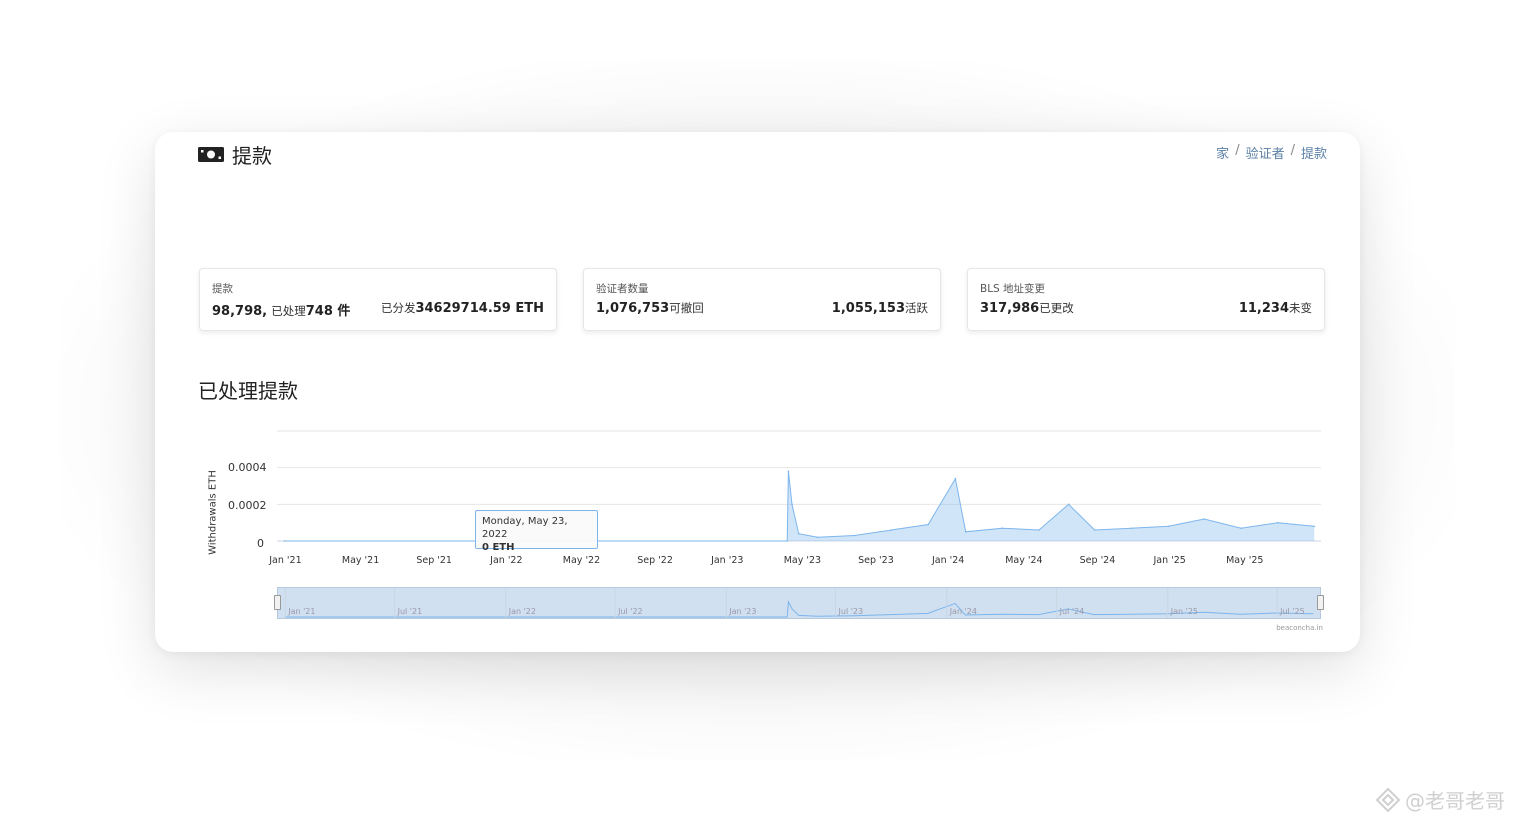 The image size is (1515, 828). Describe the element at coordinates (1314, 152) in the screenshot. I see `breadcrumb-withdrawals: 提款` at that location.